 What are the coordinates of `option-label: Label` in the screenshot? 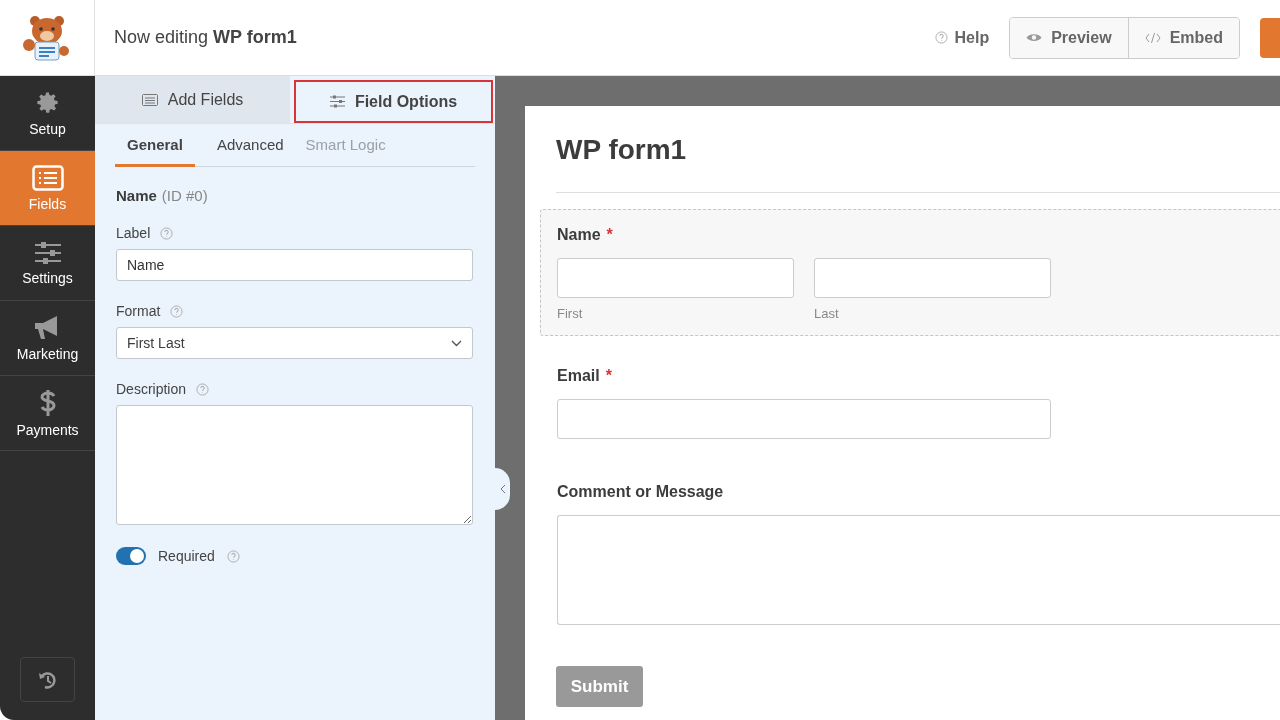 It's located at (133, 233).